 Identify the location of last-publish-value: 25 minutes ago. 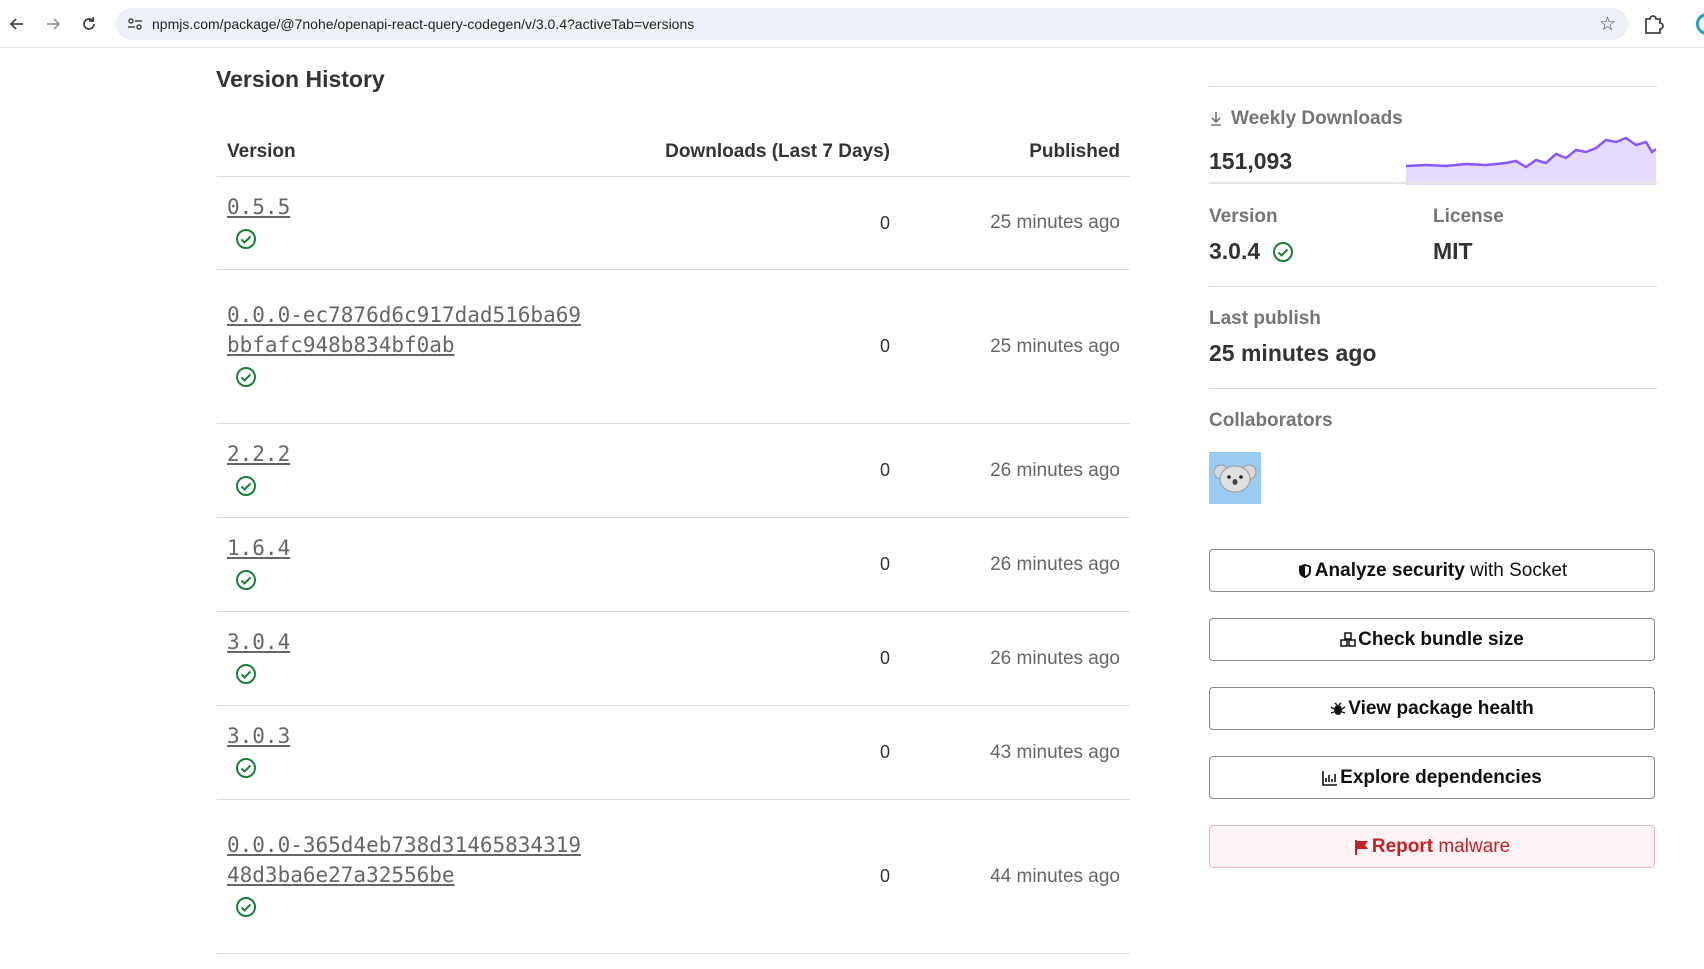
(1293, 353).